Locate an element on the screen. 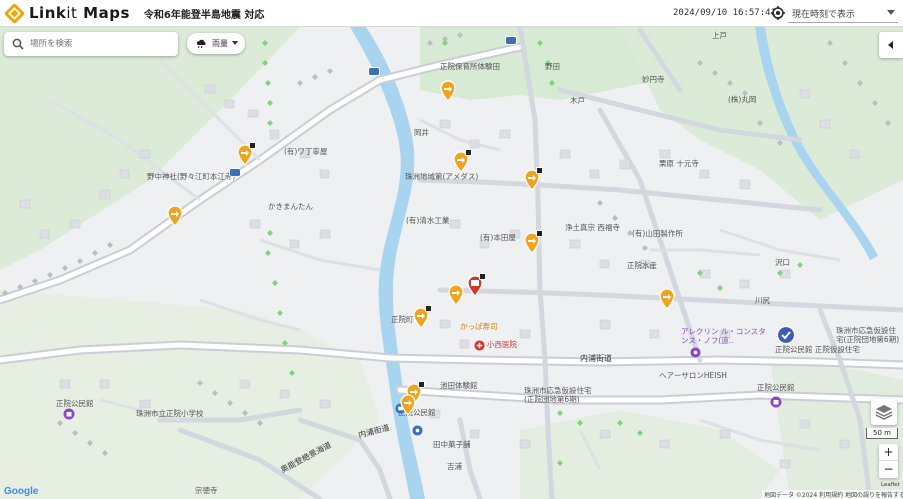  road-label-uchiura: 内浦街道 is located at coordinates (596, 358).